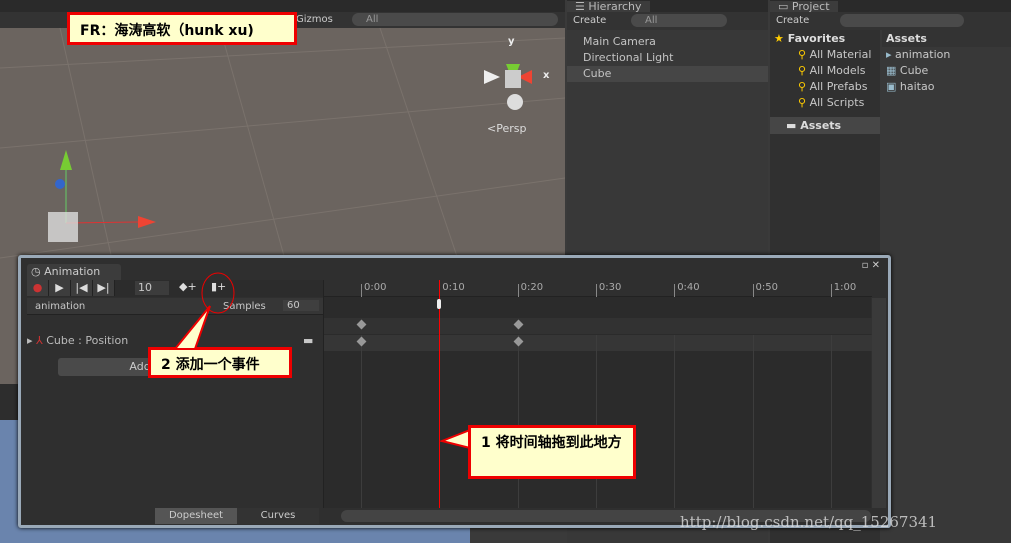 The height and width of the screenshot is (543, 1011). Describe the element at coordinates (454, 439) in the screenshot. I see `step1-pointer` at that location.